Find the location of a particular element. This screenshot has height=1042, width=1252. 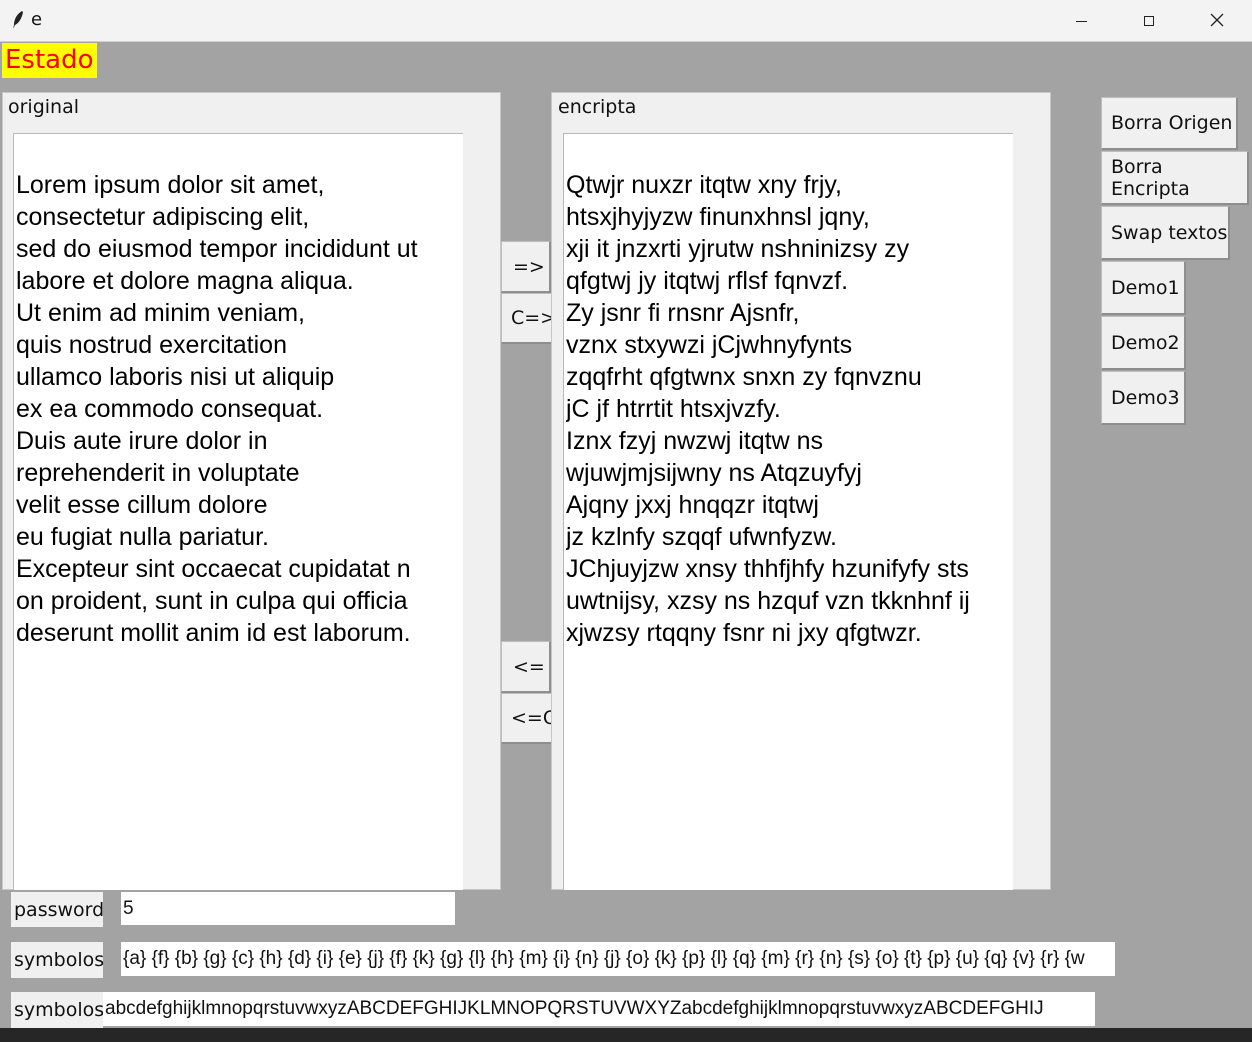

taskbar-edge is located at coordinates (626, 1035).